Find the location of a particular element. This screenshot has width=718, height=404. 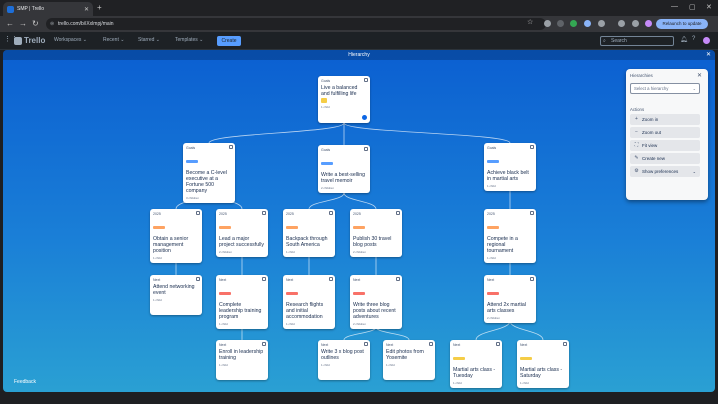

card-title: Obtain a senior management position is located at coordinates (171, 245).